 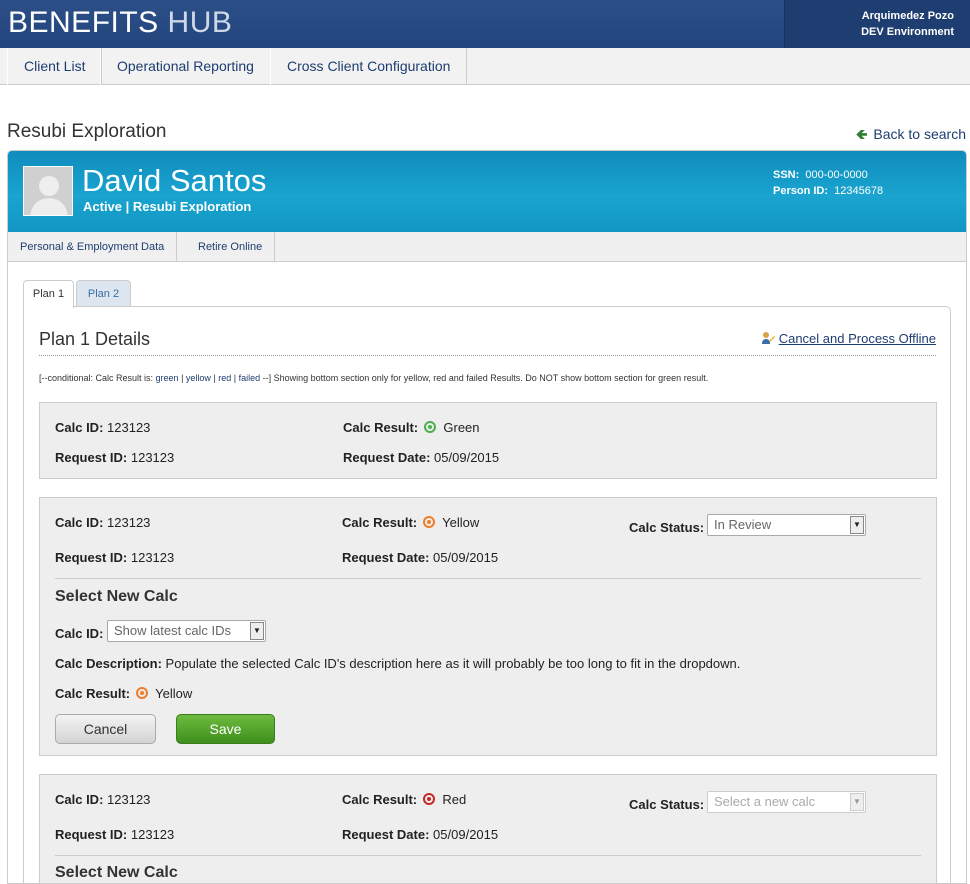 I want to click on calc-result-field: Calc Result: Red, so click(x=404, y=799).